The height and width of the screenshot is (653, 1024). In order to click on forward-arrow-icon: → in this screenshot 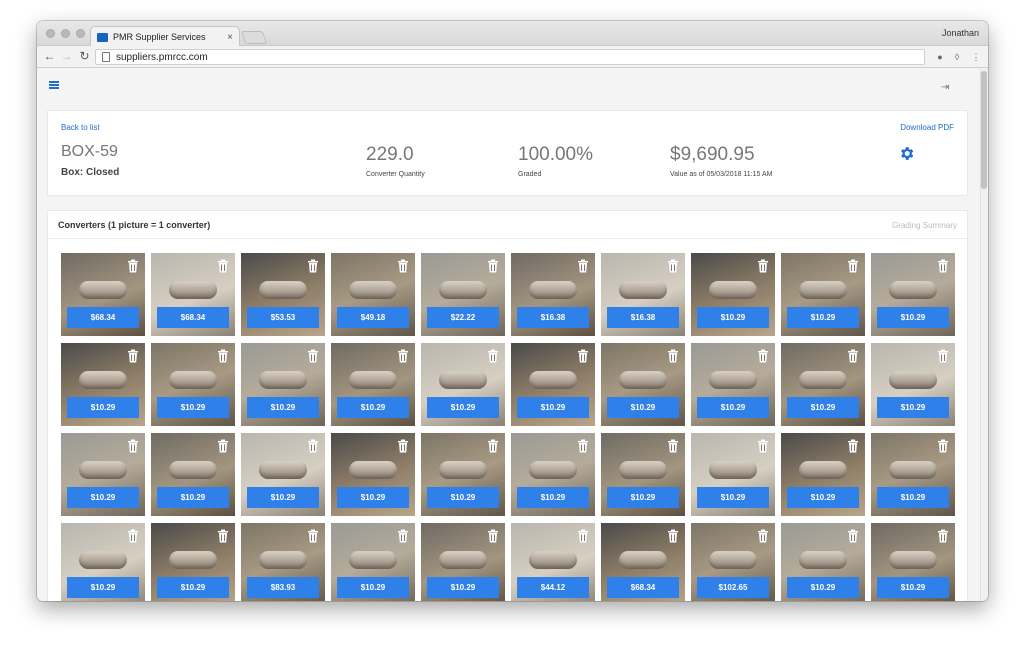, I will do `click(66, 56)`.